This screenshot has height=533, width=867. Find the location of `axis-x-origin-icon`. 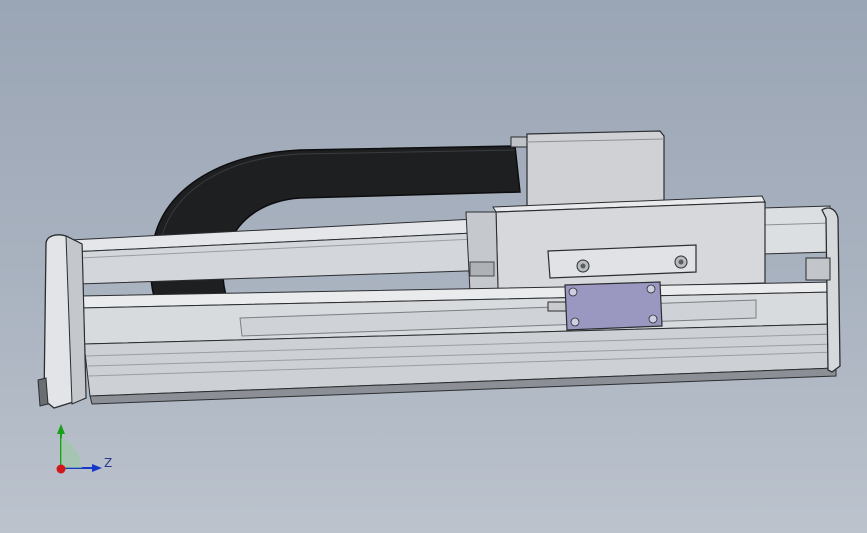

axis-x-origin-icon is located at coordinates (61, 469).